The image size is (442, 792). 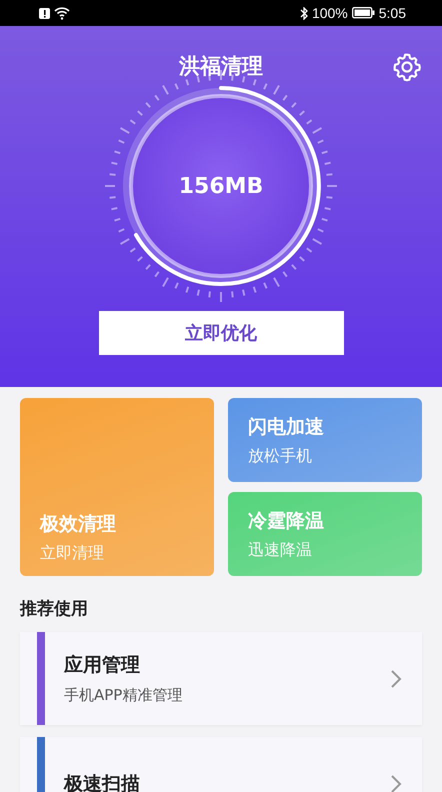 I want to click on card-title: 极效清理, so click(x=78, y=524).